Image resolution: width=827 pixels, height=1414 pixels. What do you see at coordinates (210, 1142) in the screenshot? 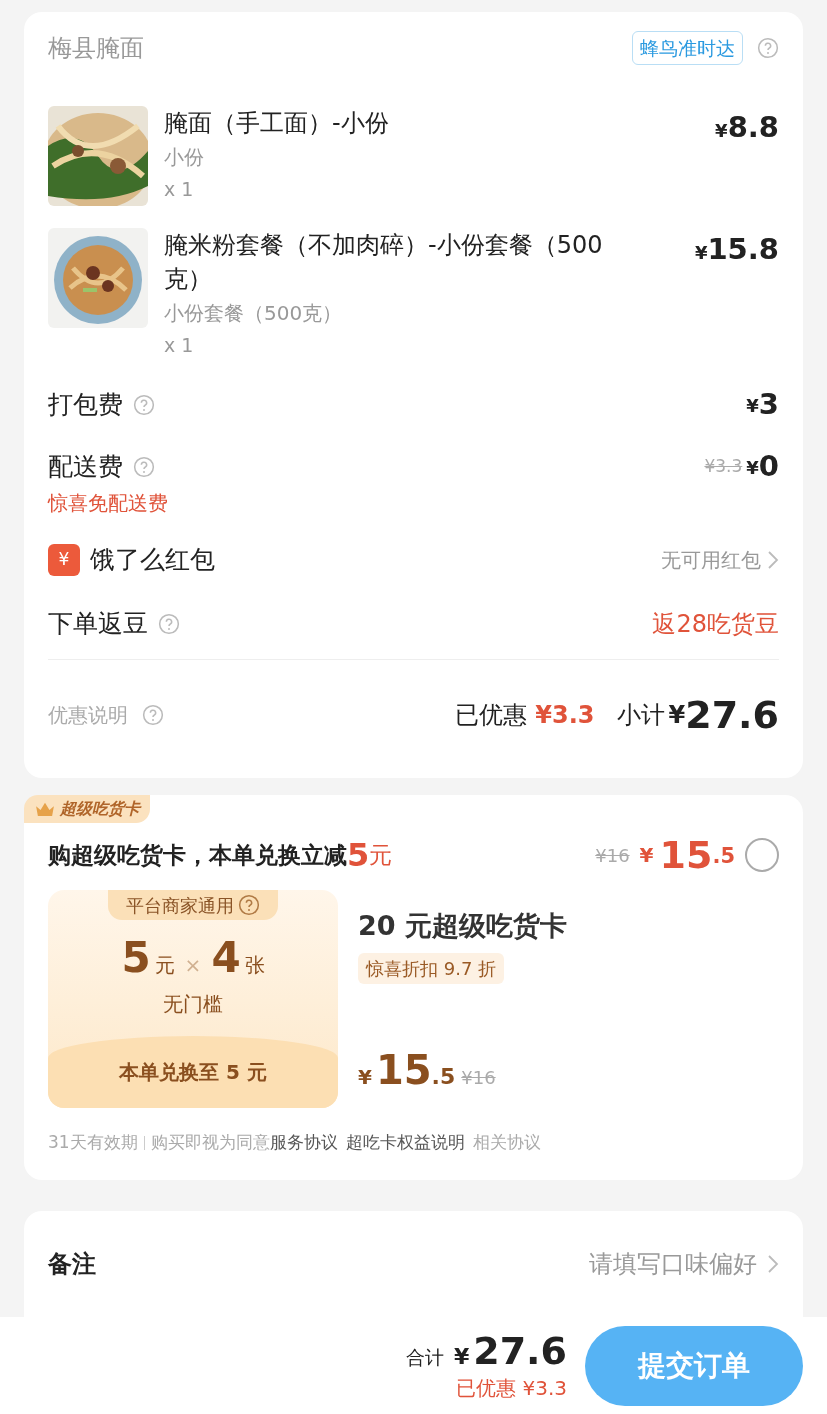
I see `terms-text: 购买即视为同意` at bounding box center [210, 1142].